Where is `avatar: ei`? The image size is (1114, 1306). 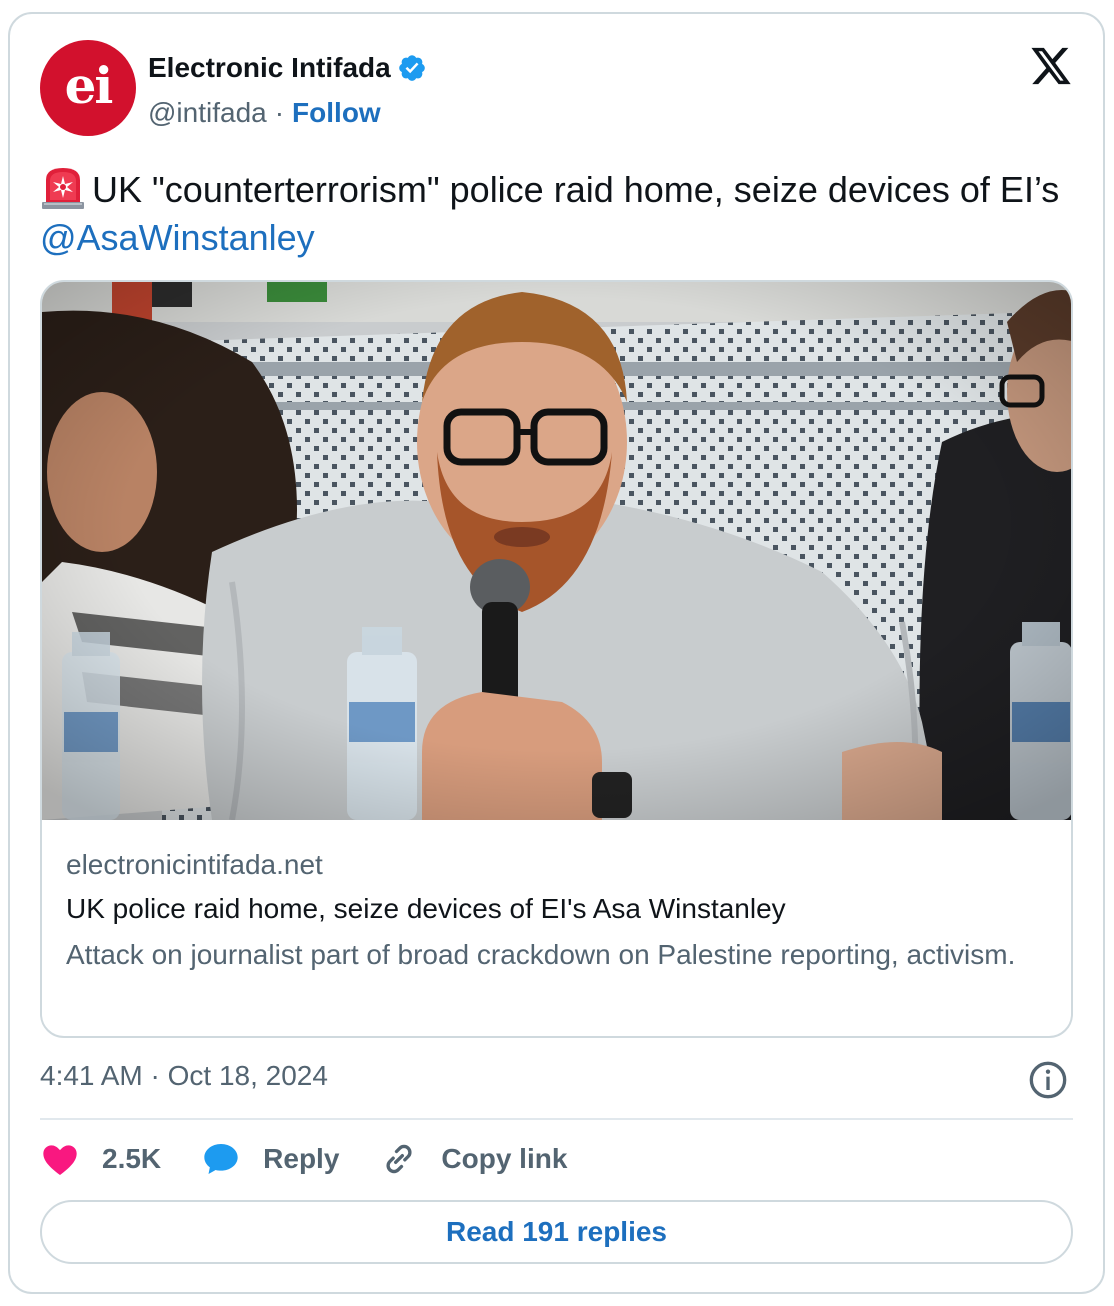 avatar: ei is located at coordinates (88, 88).